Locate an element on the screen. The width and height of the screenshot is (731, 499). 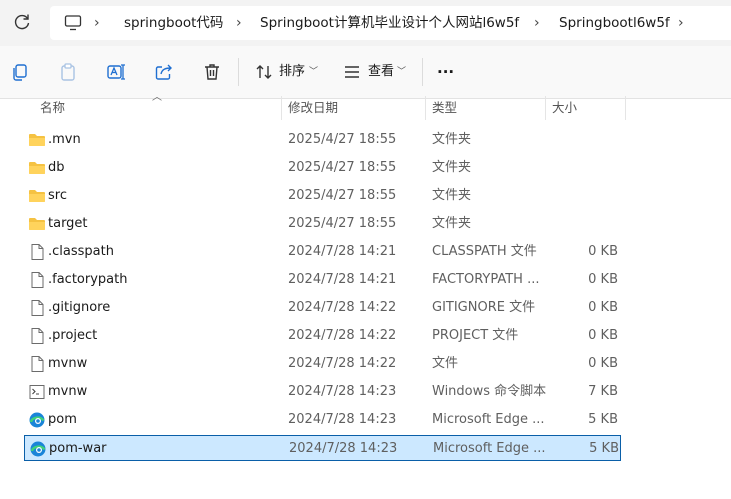
file-row: .project 2024/7/28 14:22 PROJECT 文件 0 KB is located at coordinates (322, 336).